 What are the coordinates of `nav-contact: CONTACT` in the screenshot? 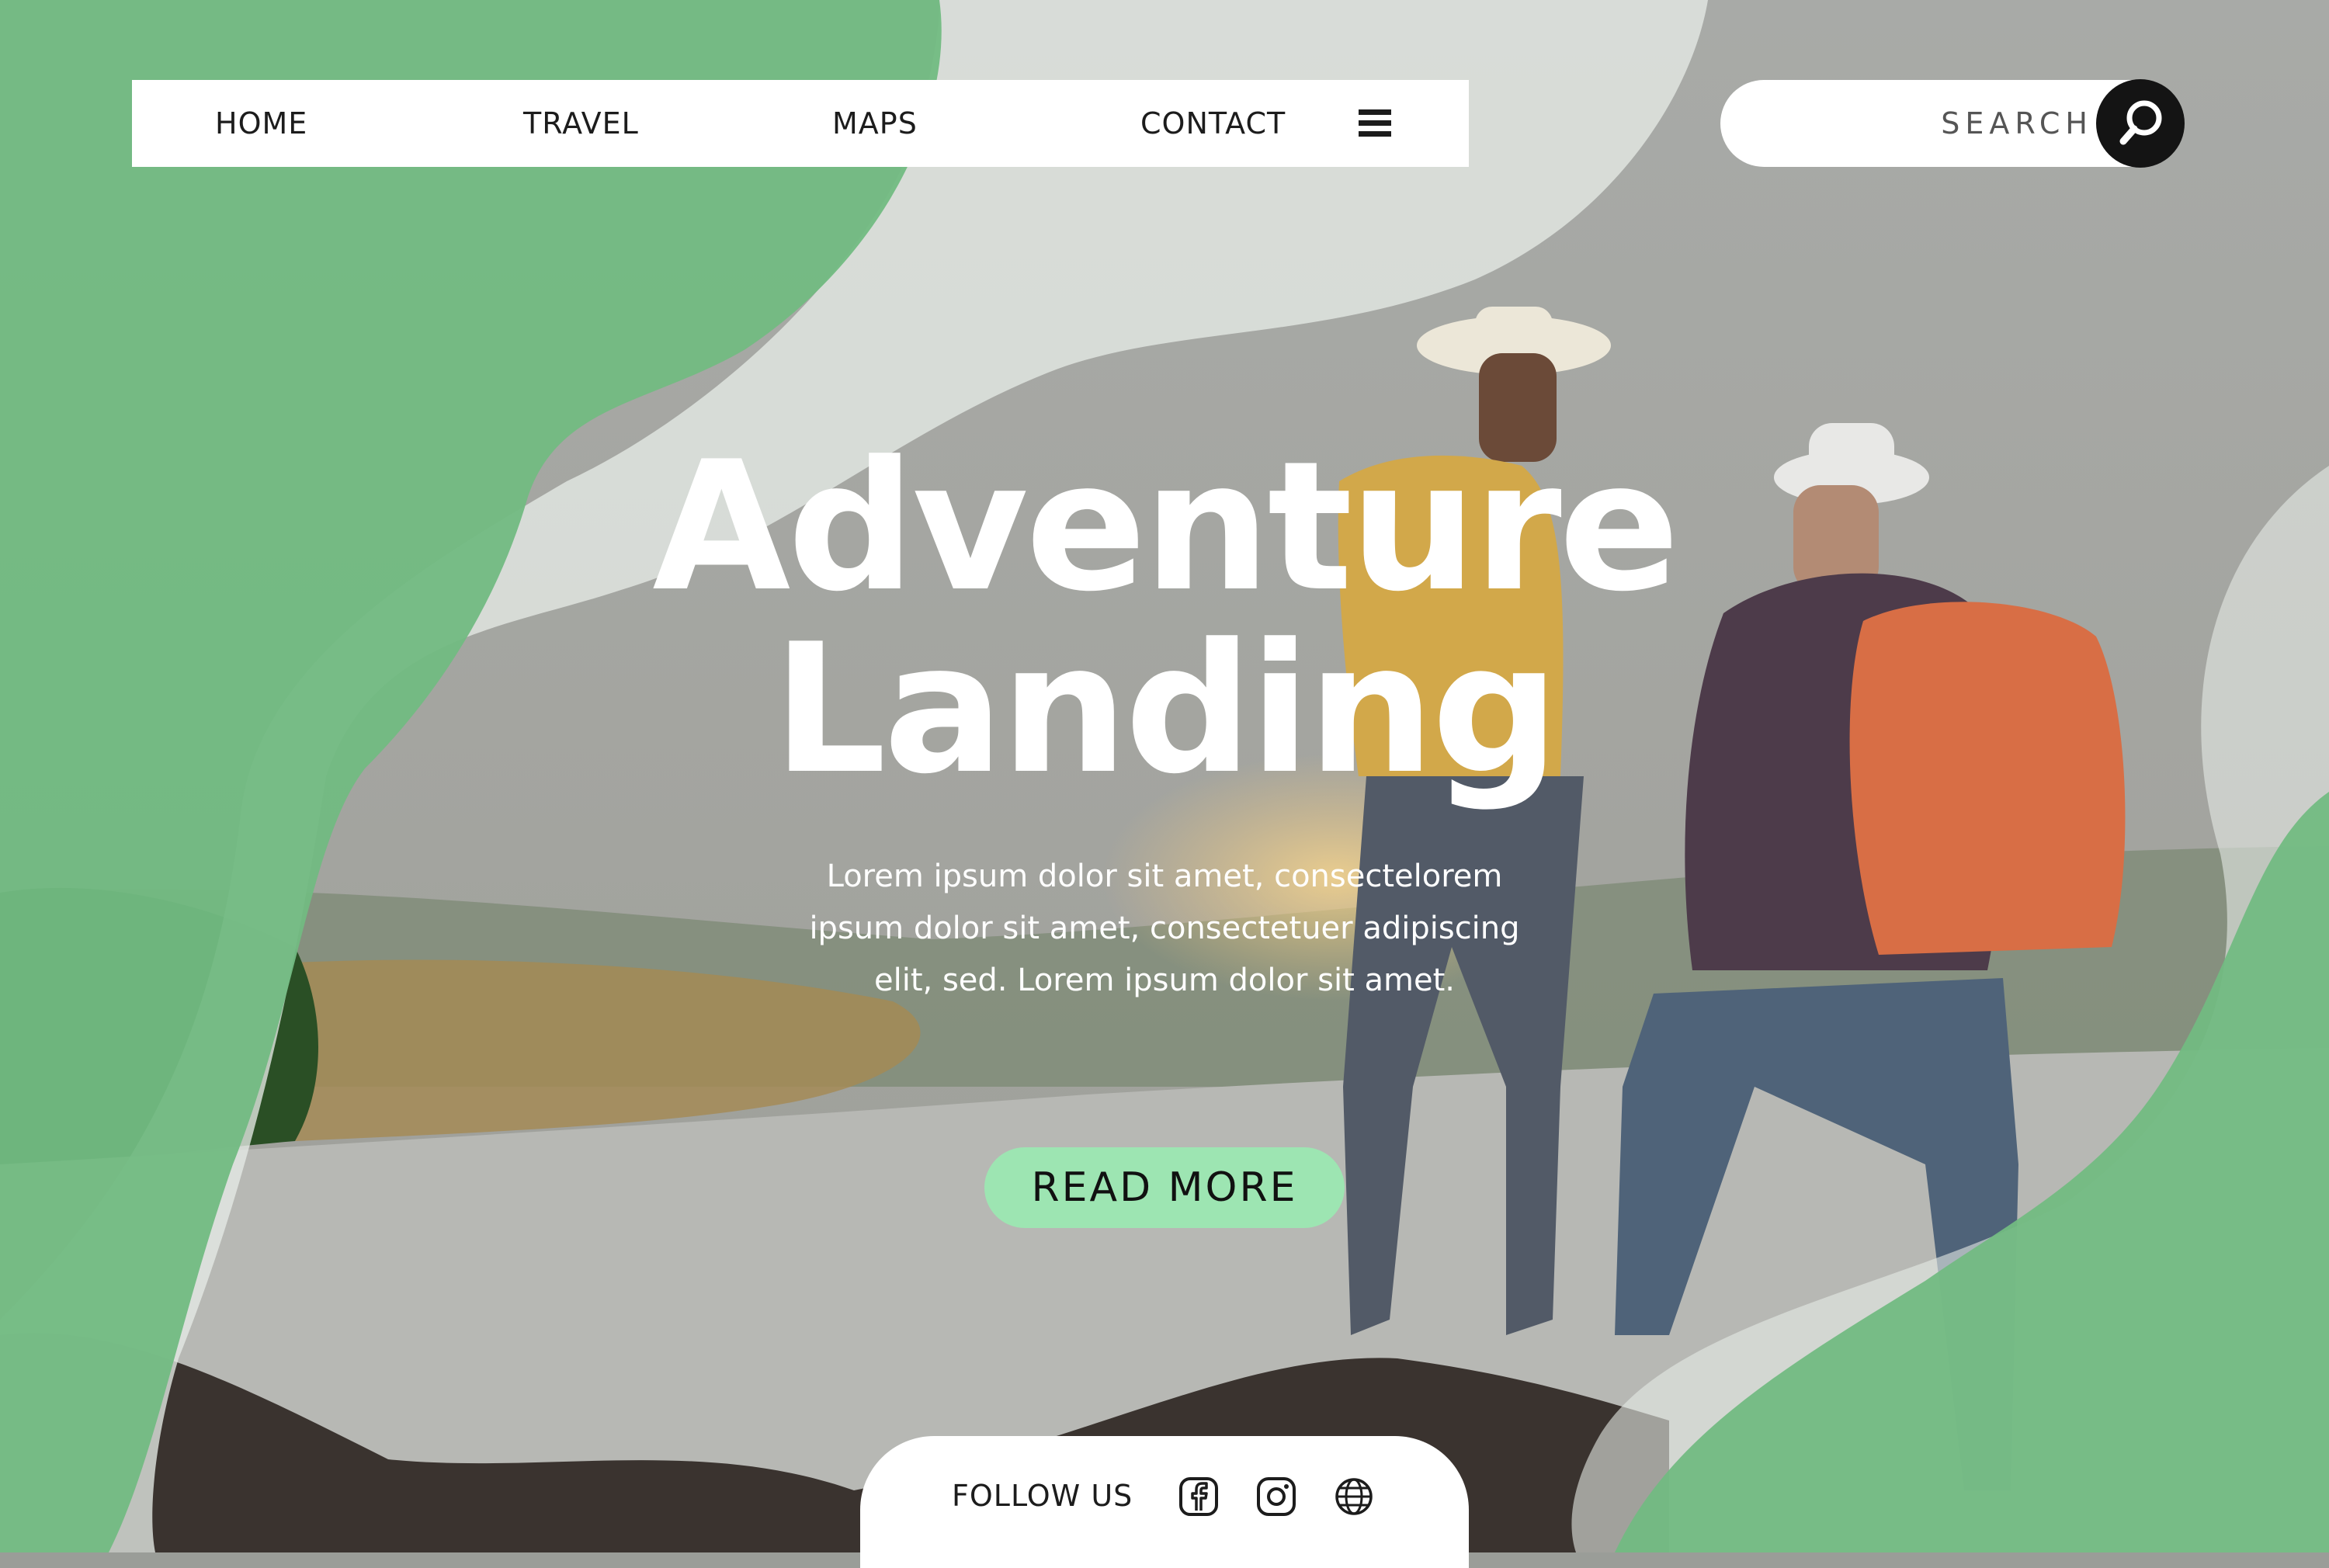 It's located at (1213, 123).